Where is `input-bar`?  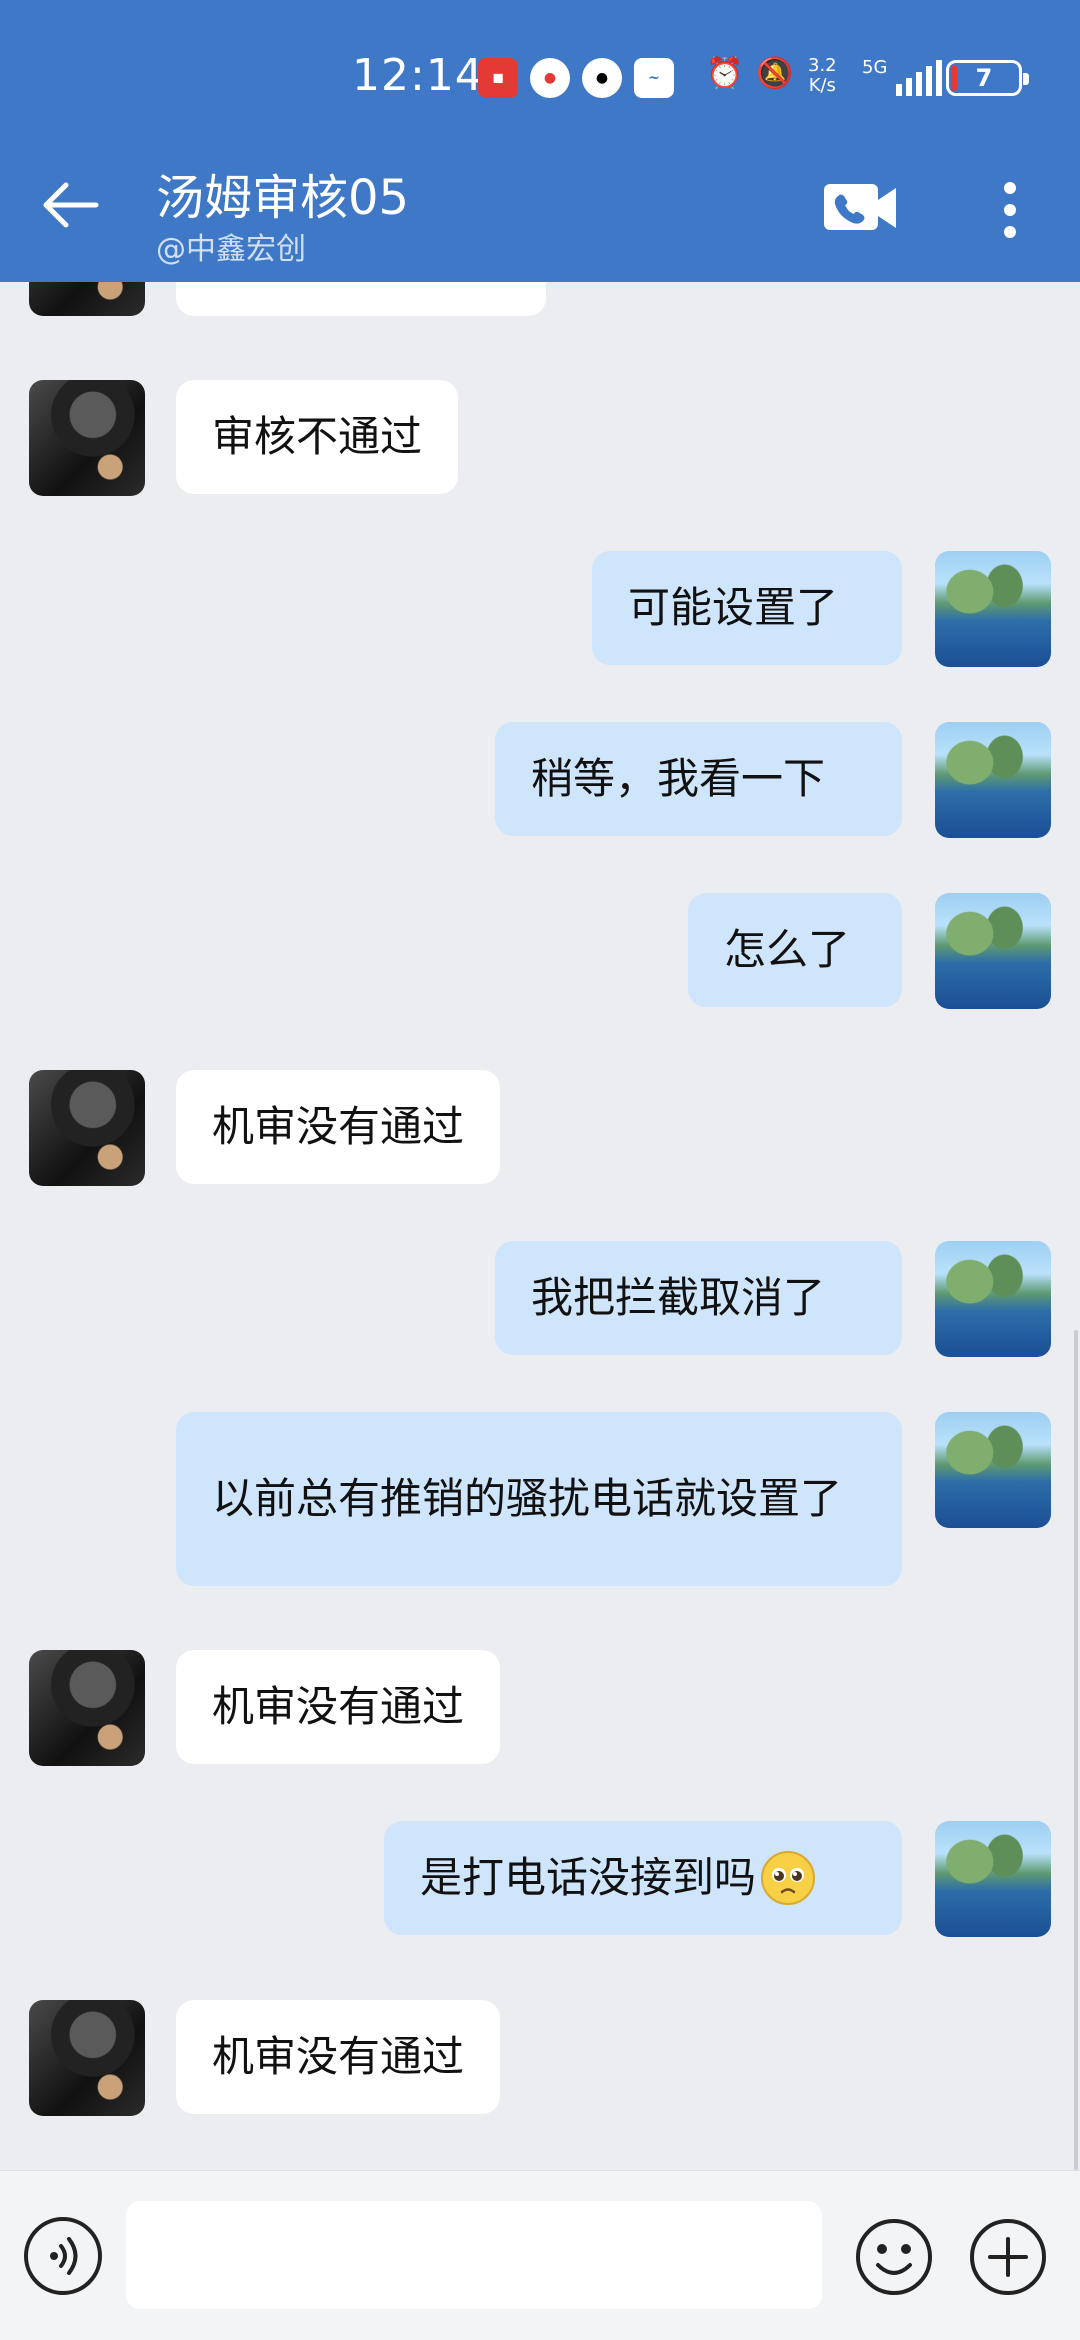 input-bar is located at coordinates (540, 2255).